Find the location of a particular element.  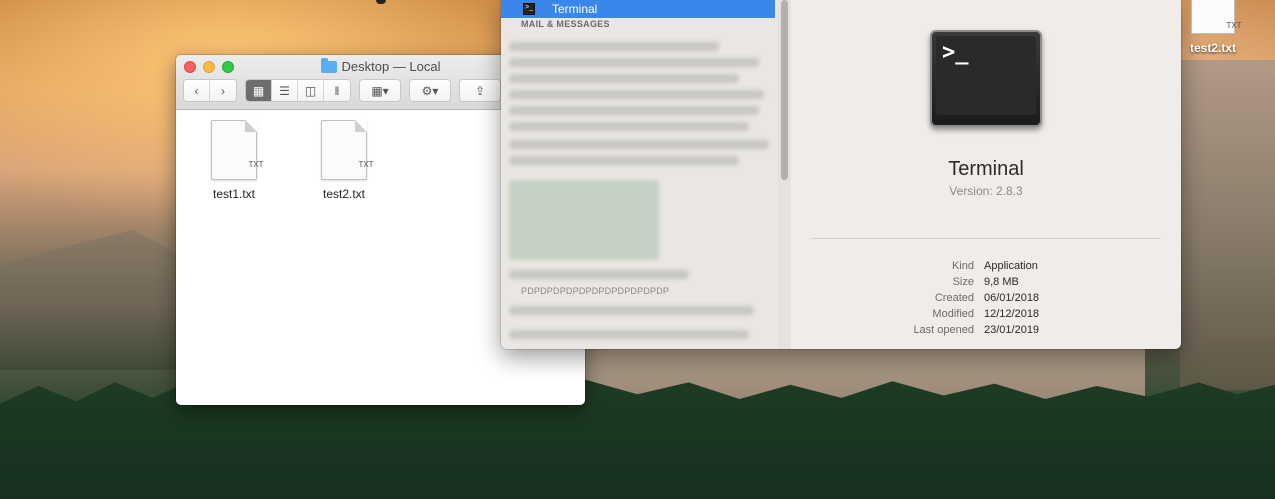

forward-button: › is located at coordinates (223, 90).